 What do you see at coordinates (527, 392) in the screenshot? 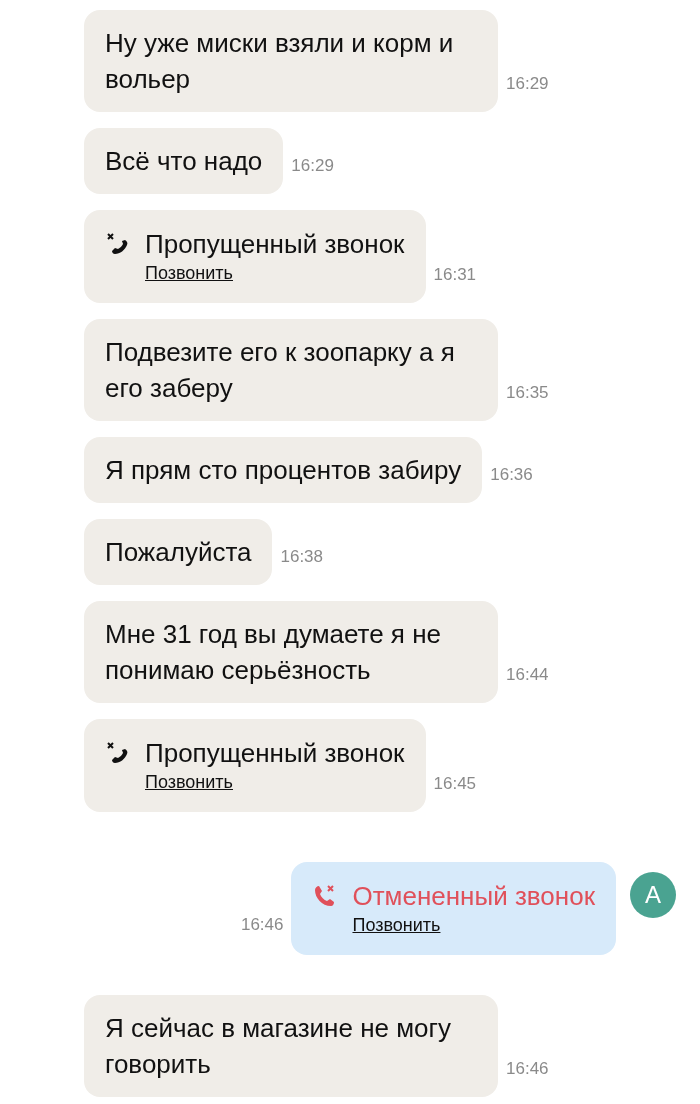
I see `message-time: 16:35` at bounding box center [527, 392].